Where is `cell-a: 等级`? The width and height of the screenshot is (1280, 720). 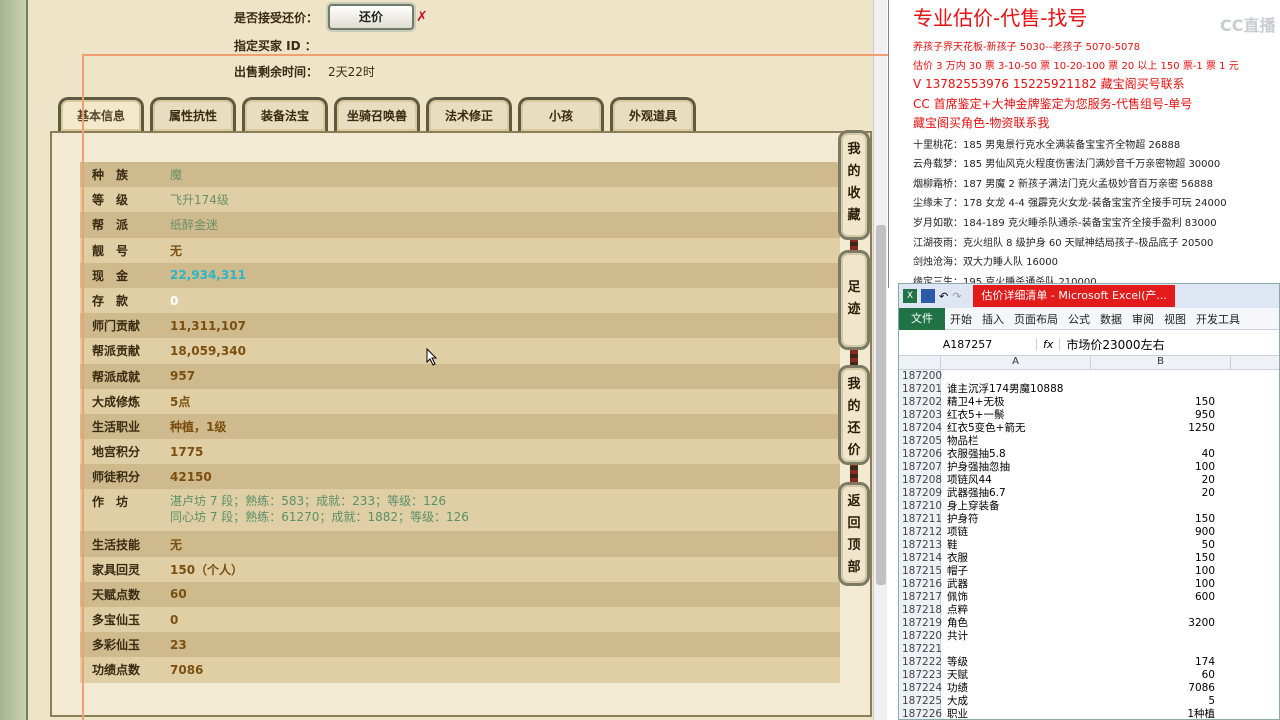 cell-a: 等级 is located at coordinates (1016, 662).